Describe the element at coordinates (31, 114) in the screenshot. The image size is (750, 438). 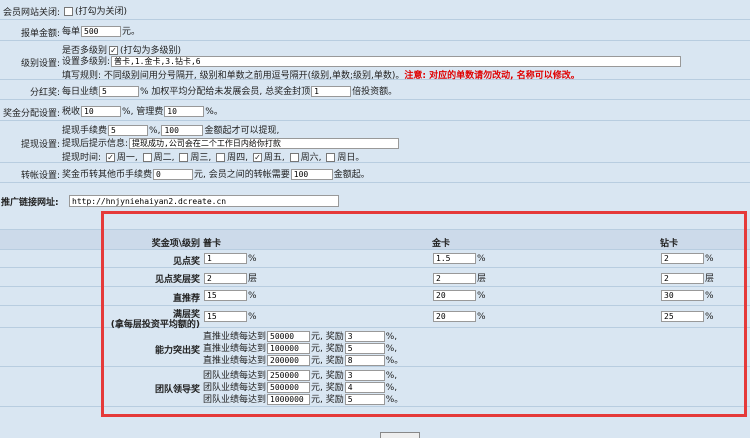
I see `bonus-dist-label: 奖金分配设置:` at that location.